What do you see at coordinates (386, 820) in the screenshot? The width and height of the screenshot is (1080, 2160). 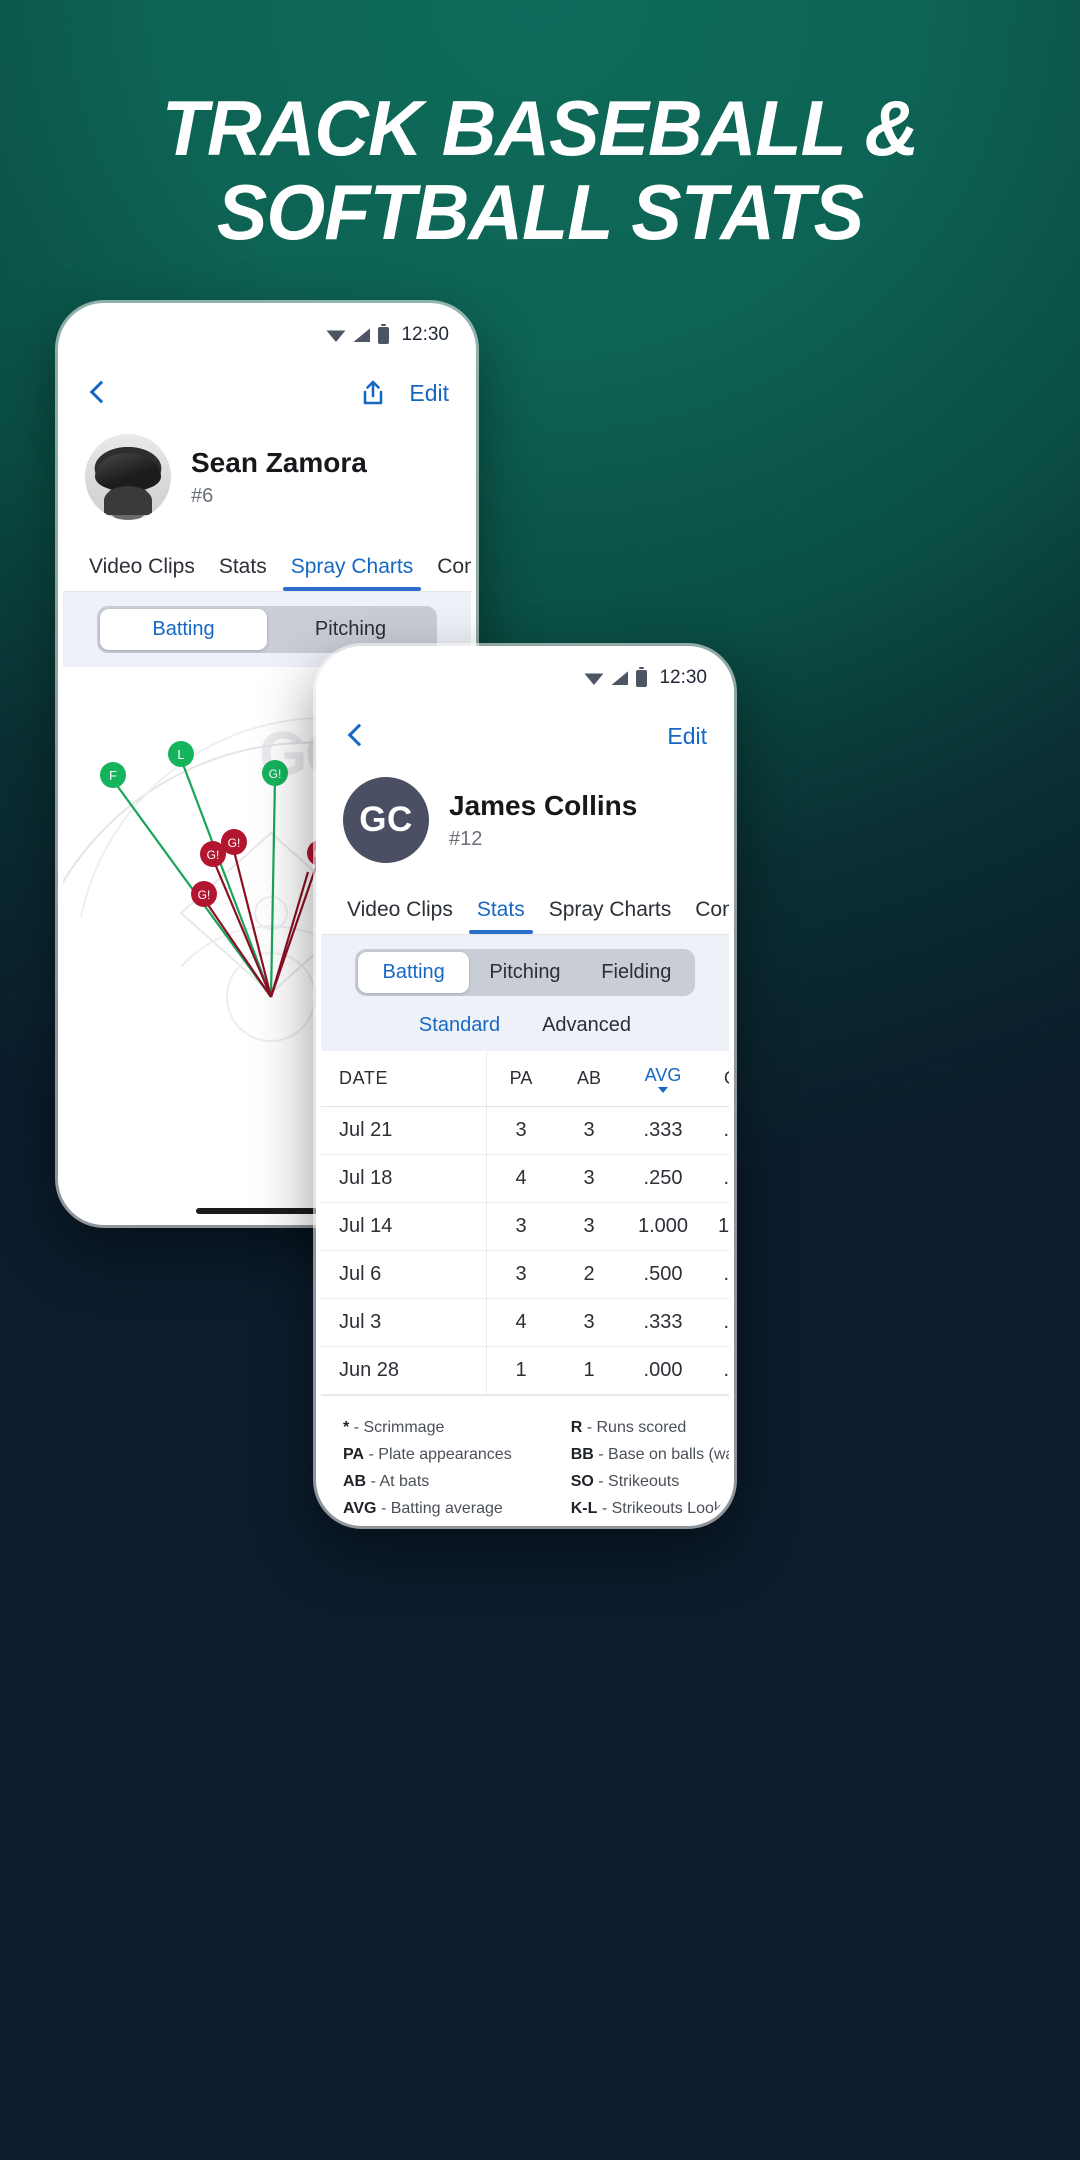 I see `avatar: GC` at bounding box center [386, 820].